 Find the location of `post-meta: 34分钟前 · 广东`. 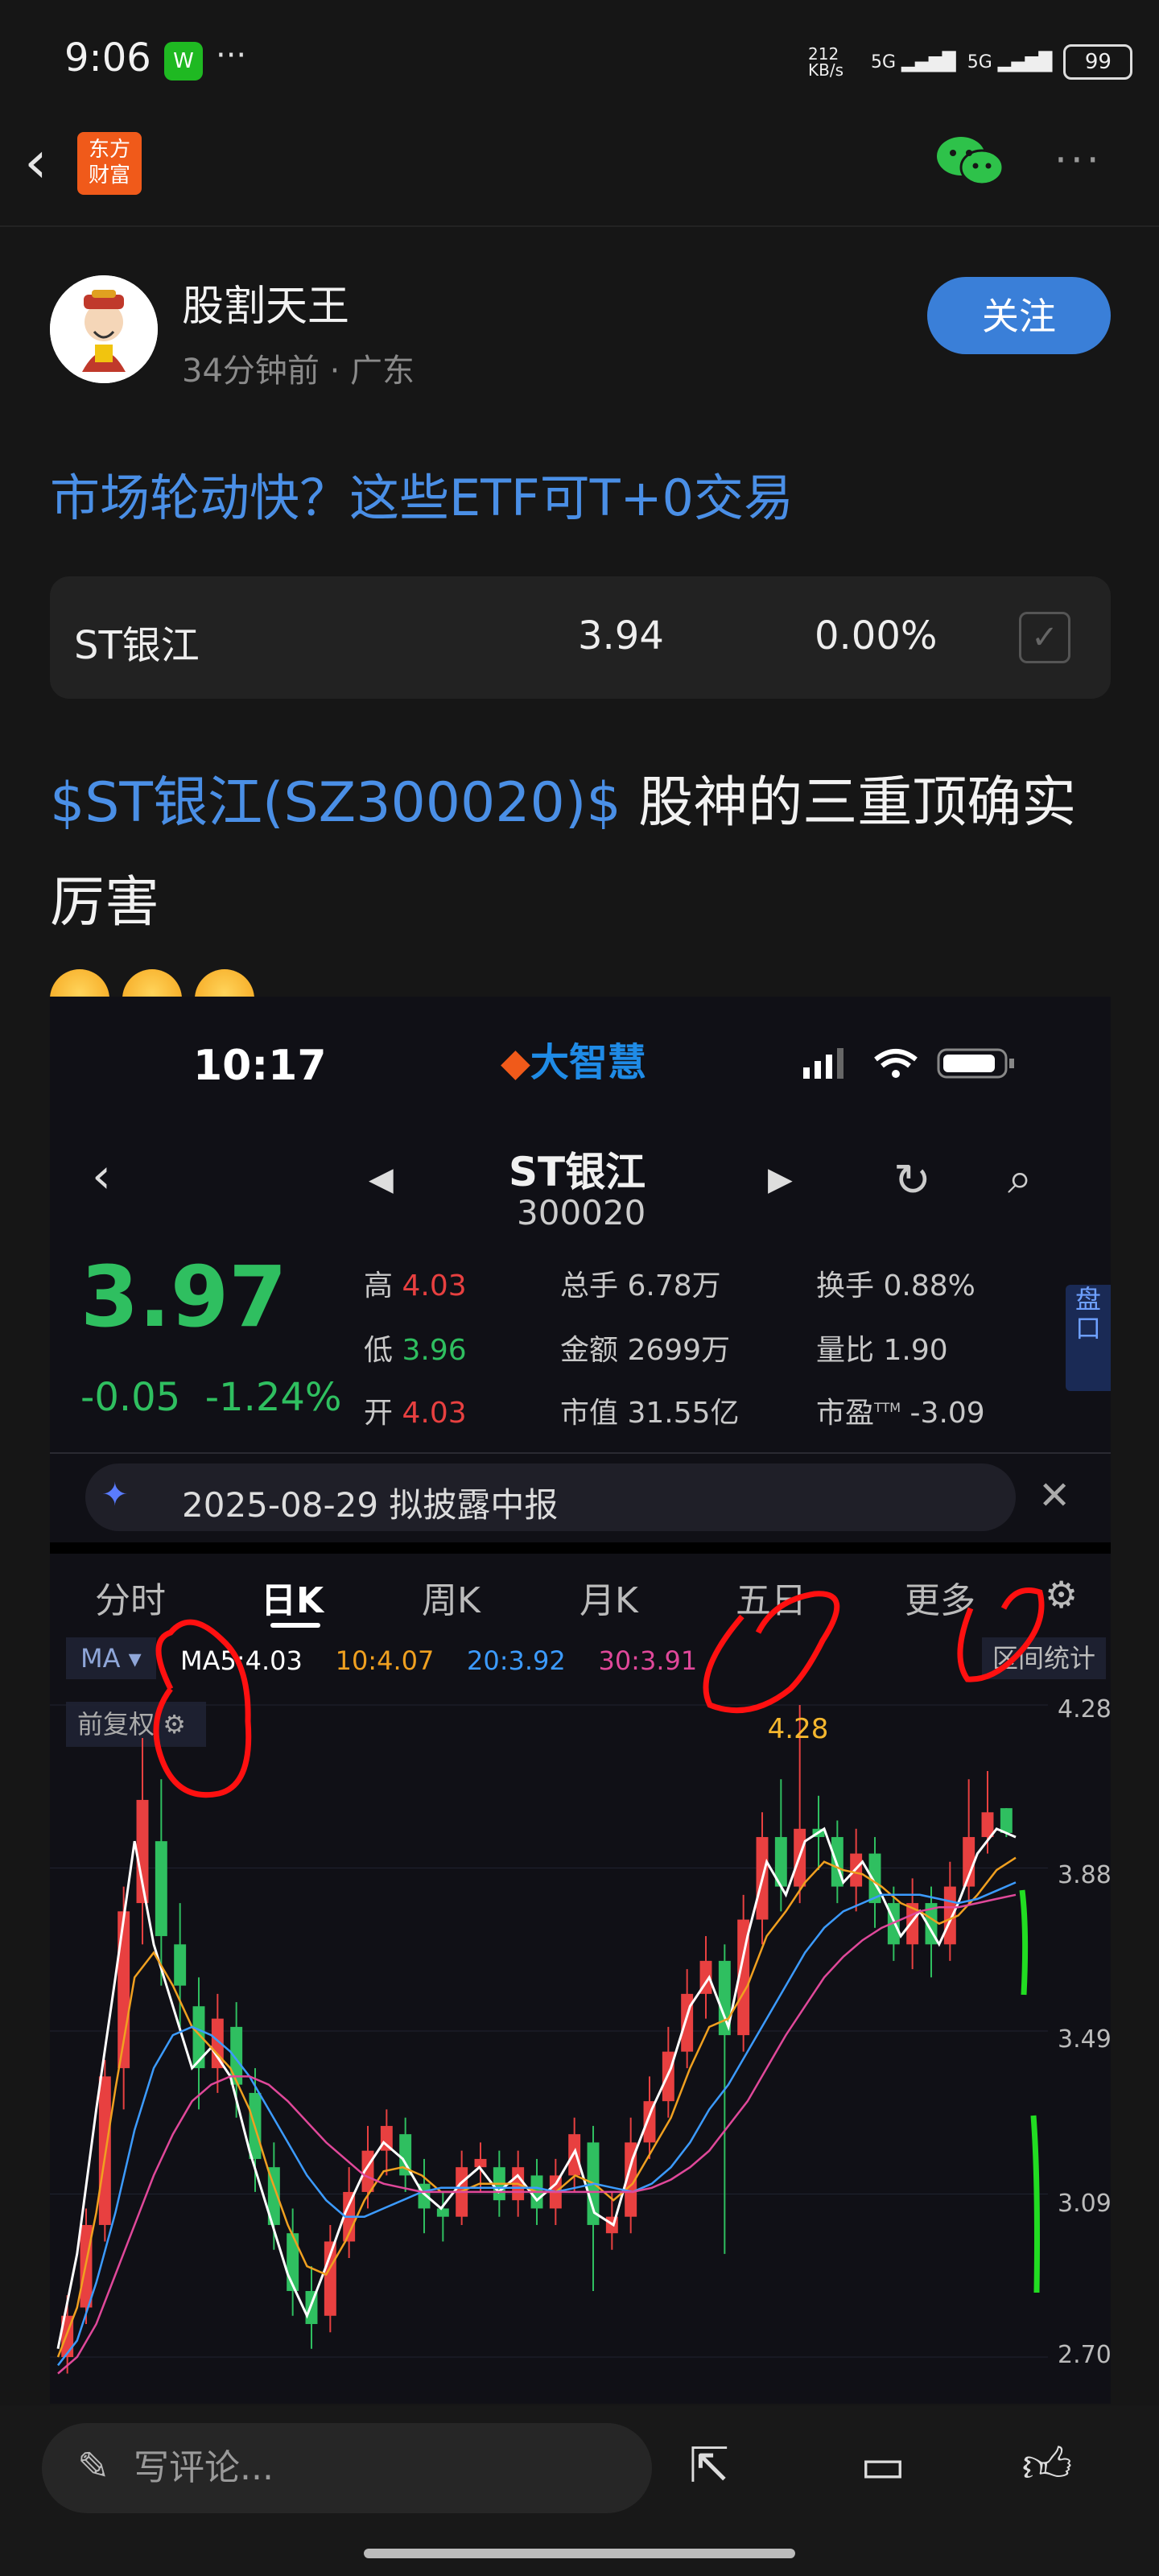

post-meta: 34分钟前 · 广东 is located at coordinates (298, 371).